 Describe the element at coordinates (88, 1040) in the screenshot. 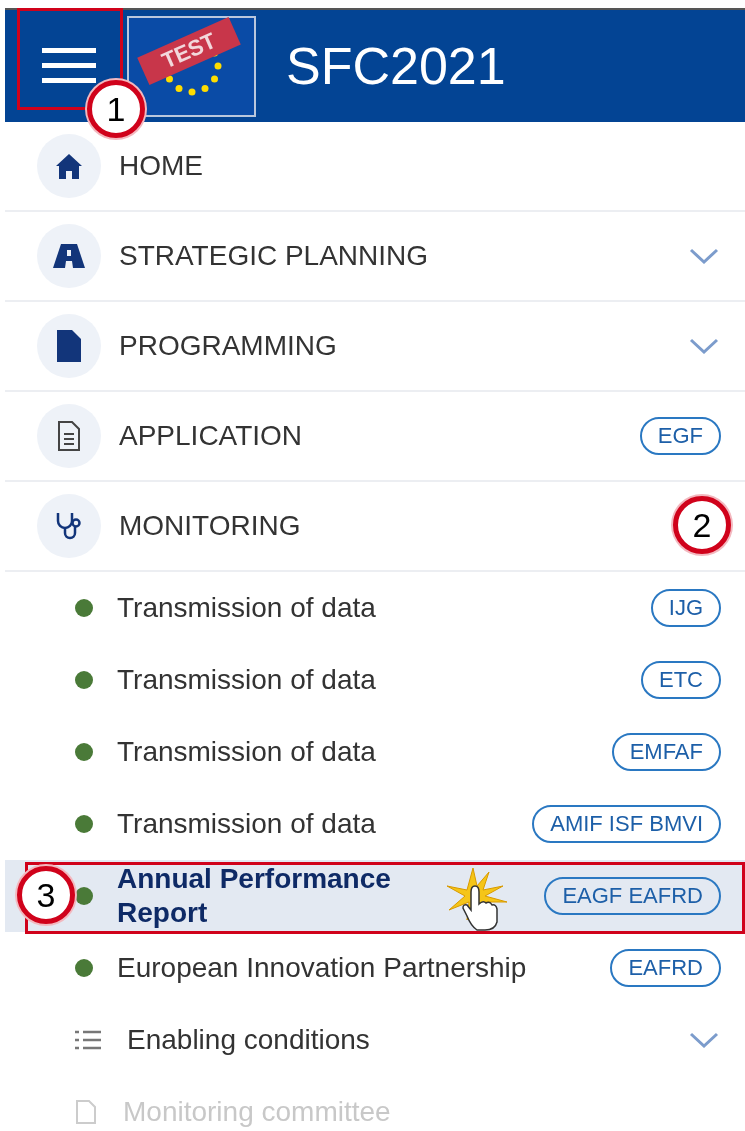

I see `list-icon` at that location.